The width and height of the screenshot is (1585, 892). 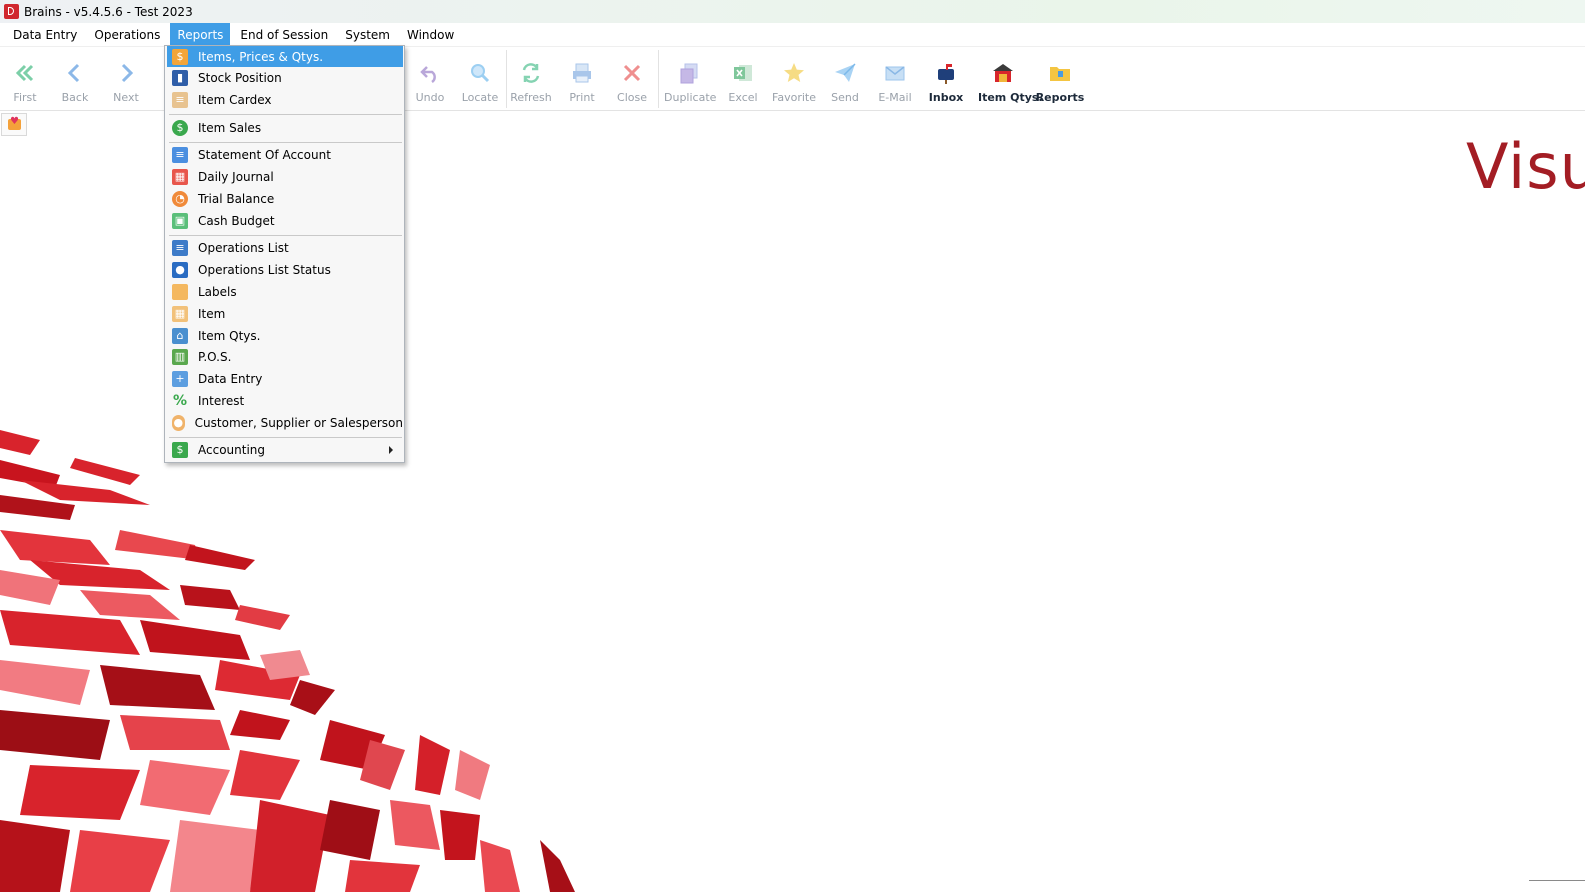 I want to click on submenu-arrow-icon, so click(x=391, y=450).